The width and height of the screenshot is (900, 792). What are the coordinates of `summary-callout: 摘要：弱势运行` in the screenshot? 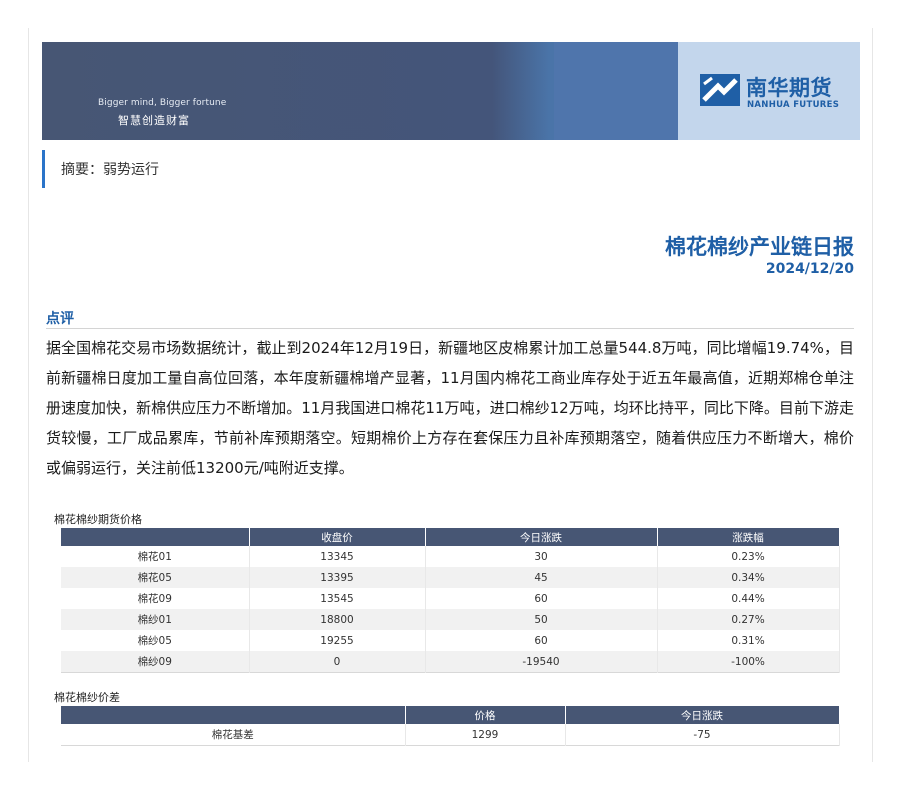 It's located at (100, 169).